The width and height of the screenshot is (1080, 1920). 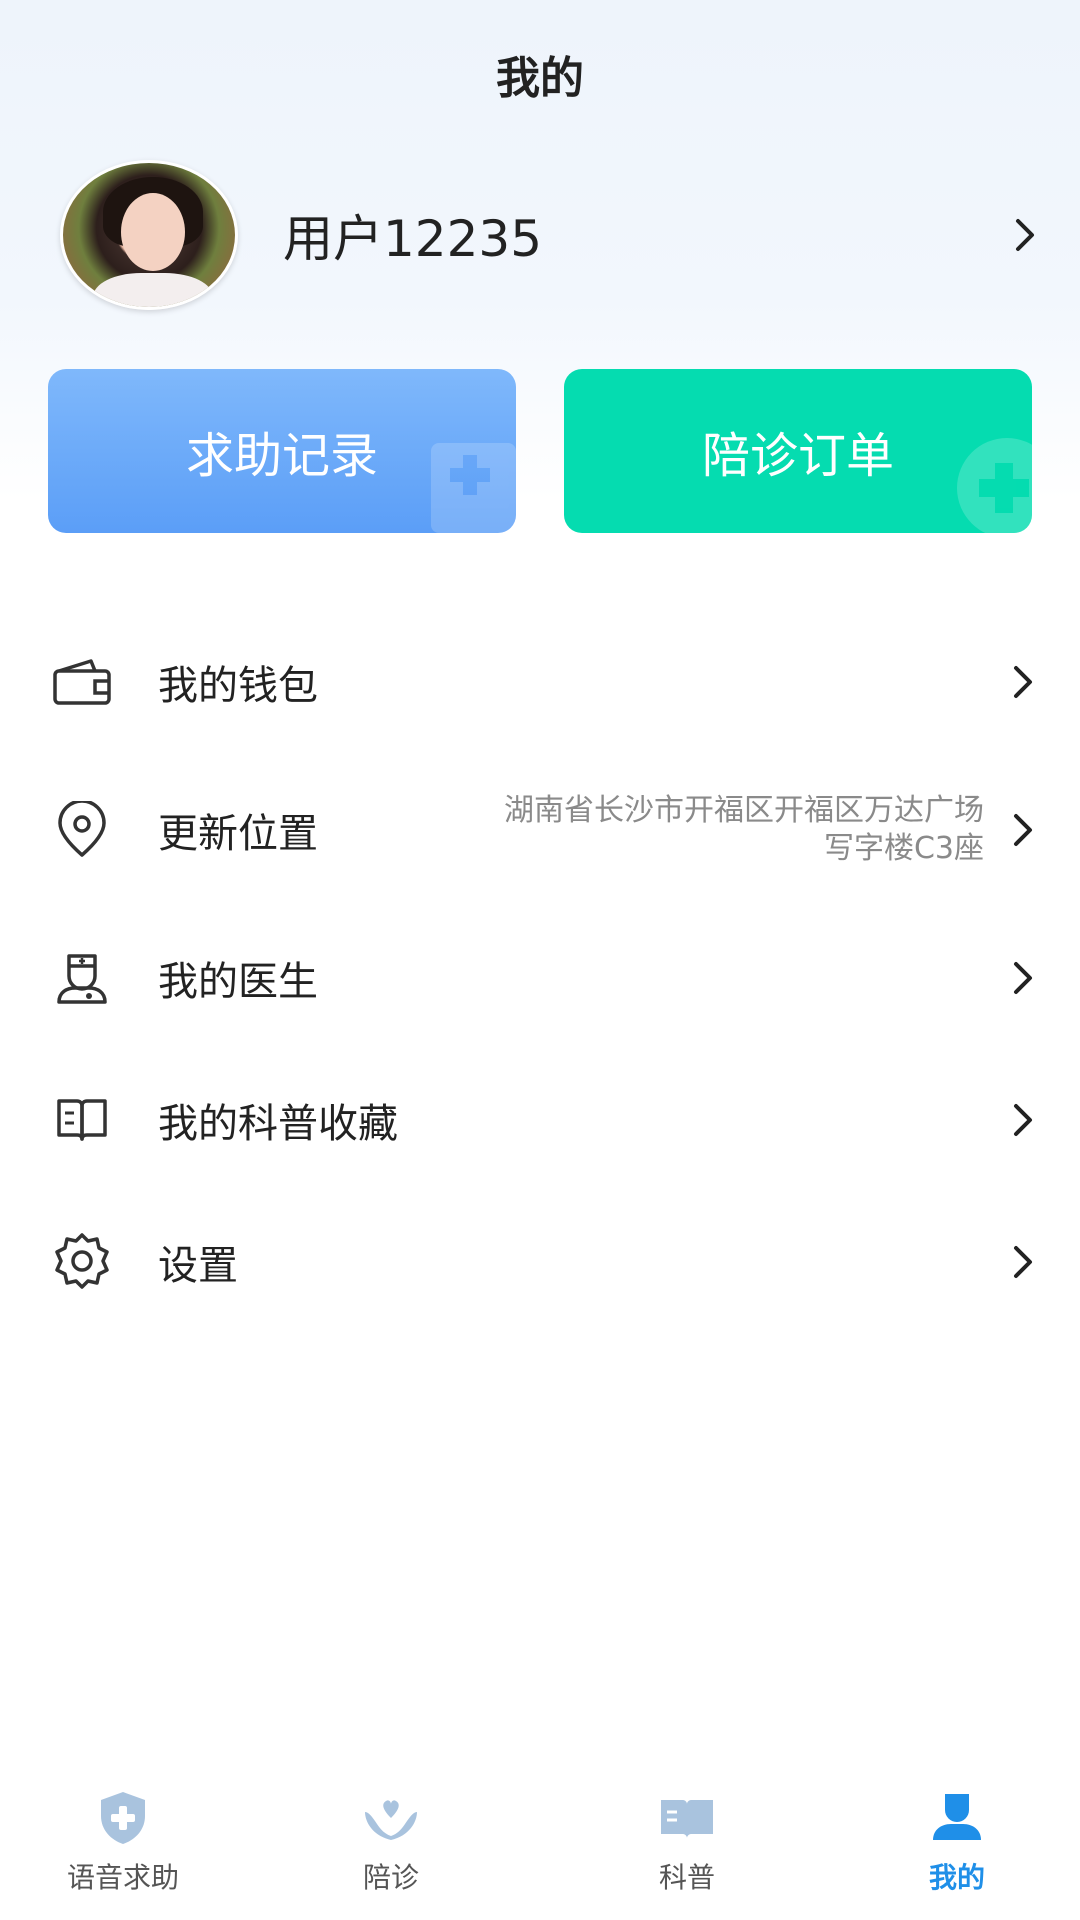 I want to click on location-value: 湖南省长沙市开福区开福区万达广场 写字楼C3座, so click(x=663, y=830).